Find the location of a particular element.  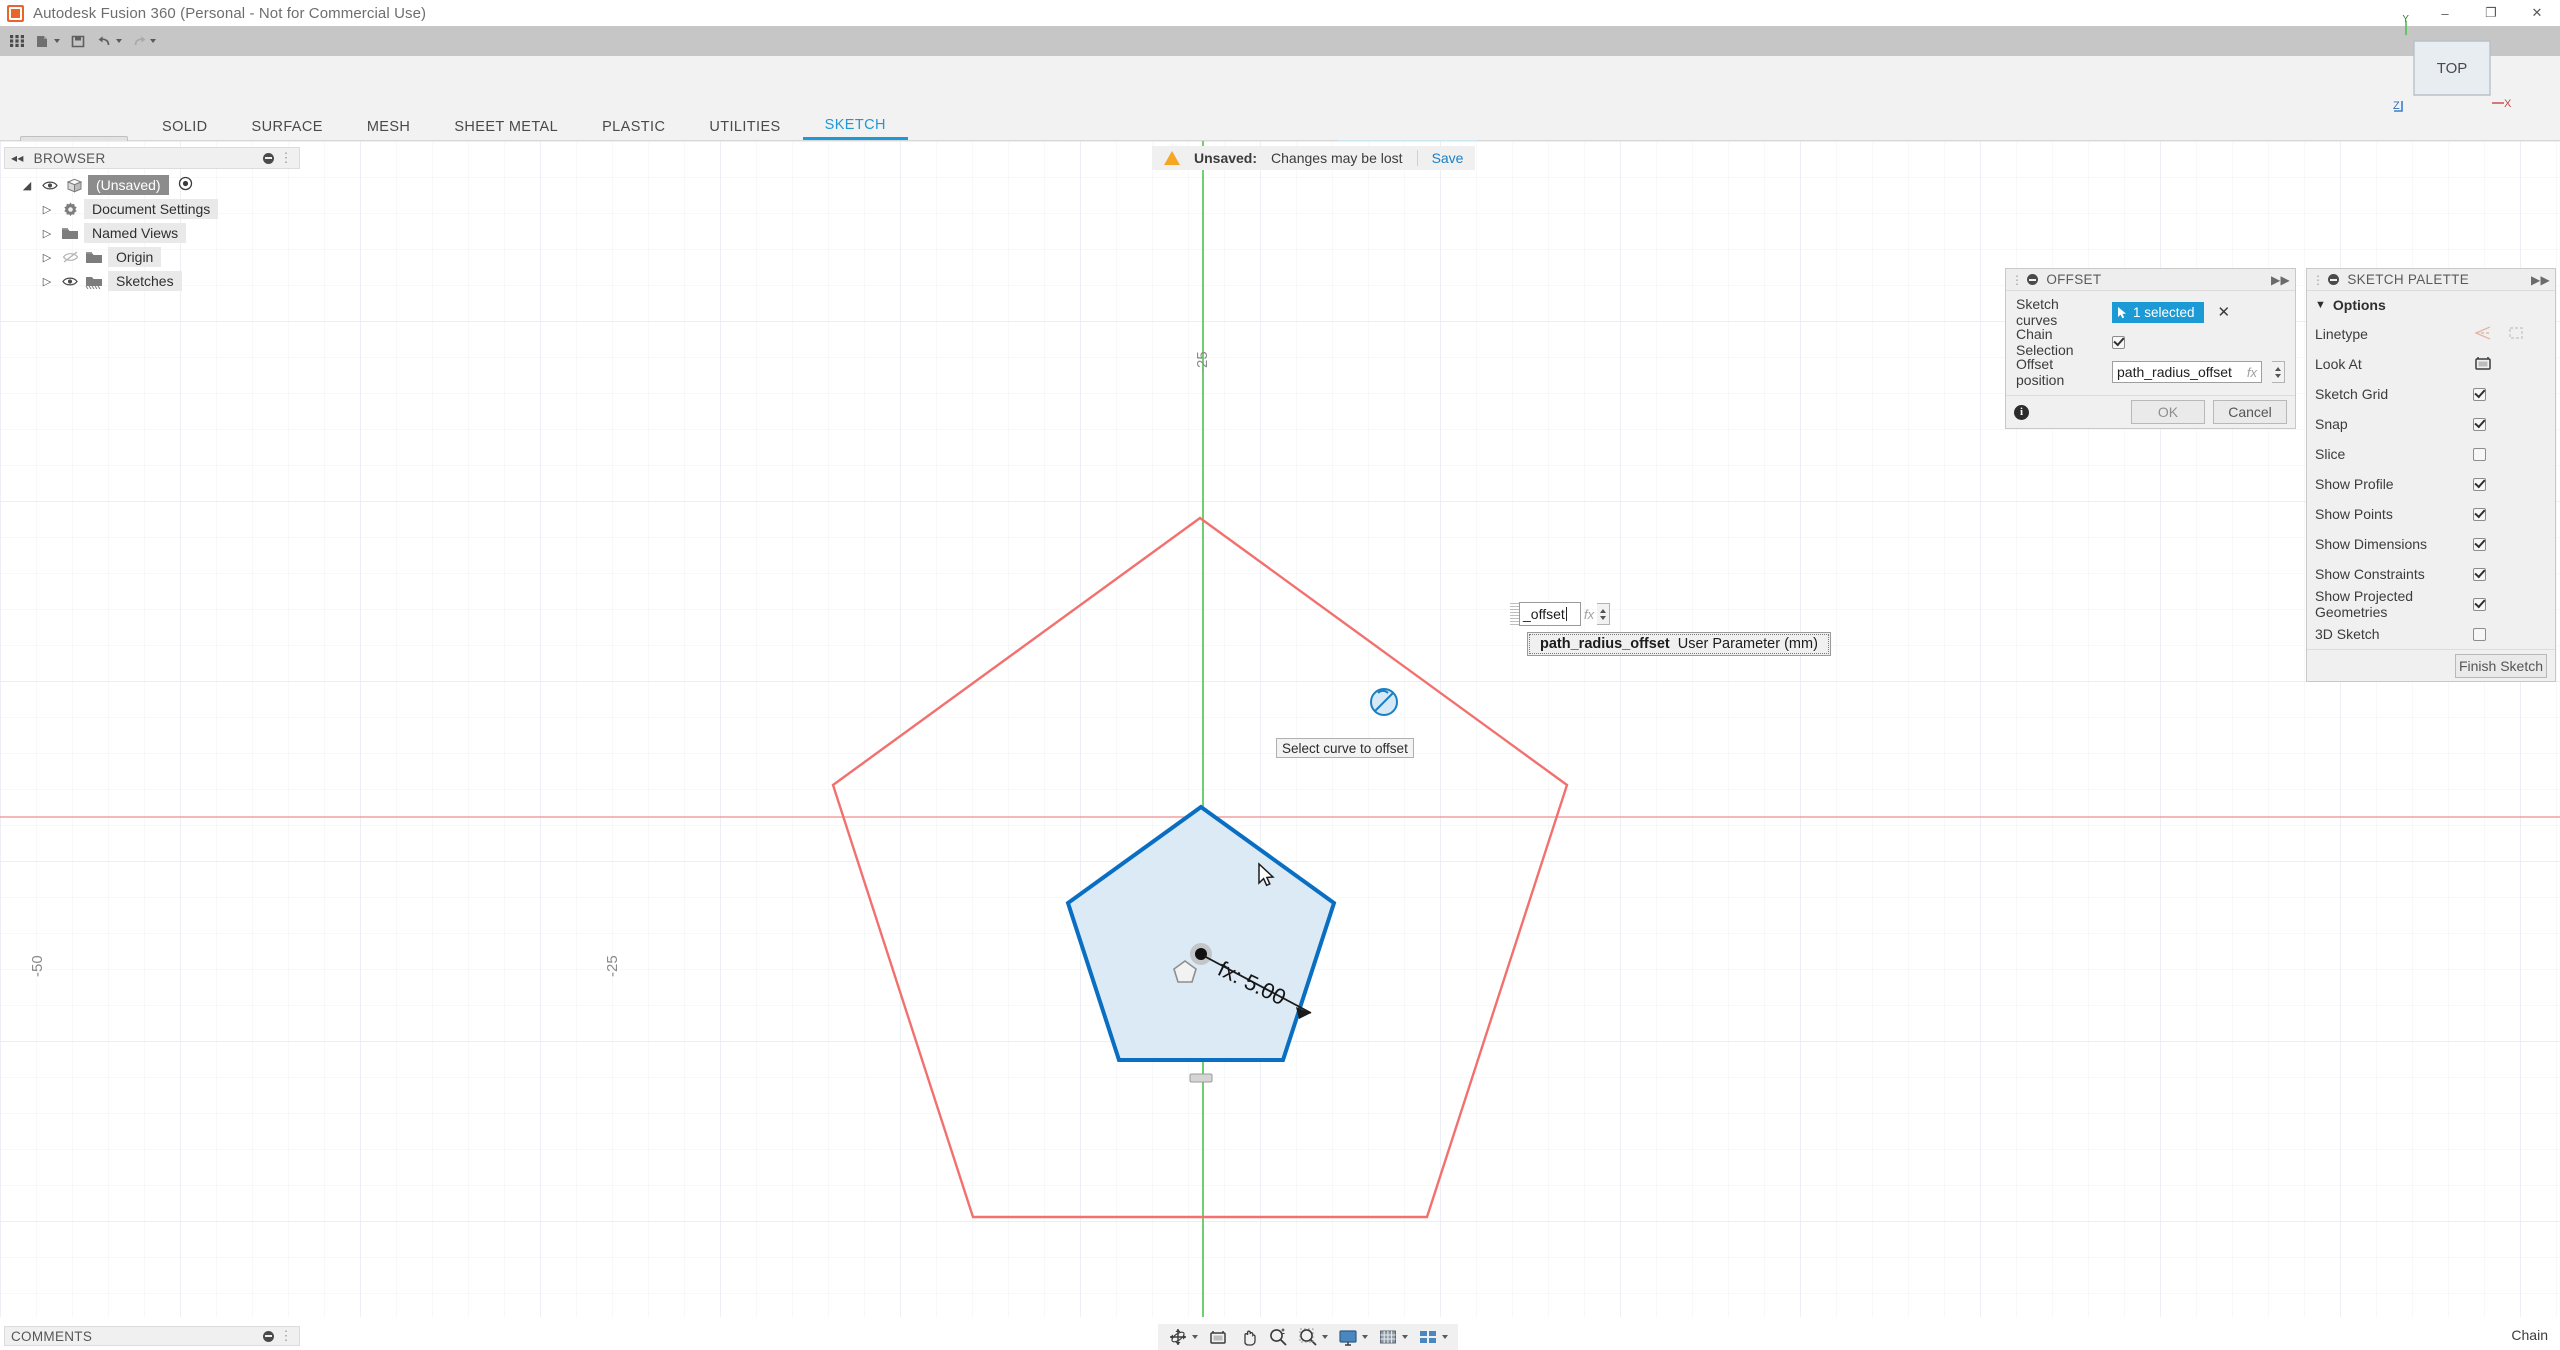

browser-collapse-icon: ◂◂ is located at coordinates (17, 158).